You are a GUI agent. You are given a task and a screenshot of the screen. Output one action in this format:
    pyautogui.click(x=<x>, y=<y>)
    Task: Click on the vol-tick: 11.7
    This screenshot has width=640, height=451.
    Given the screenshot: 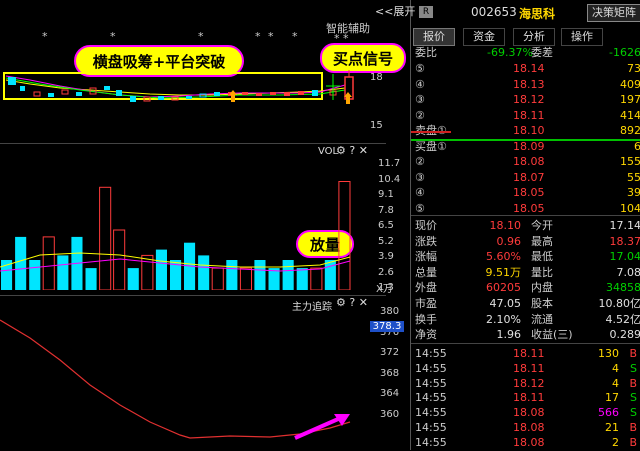 What is the action you would take?
    pyautogui.click(x=389, y=163)
    